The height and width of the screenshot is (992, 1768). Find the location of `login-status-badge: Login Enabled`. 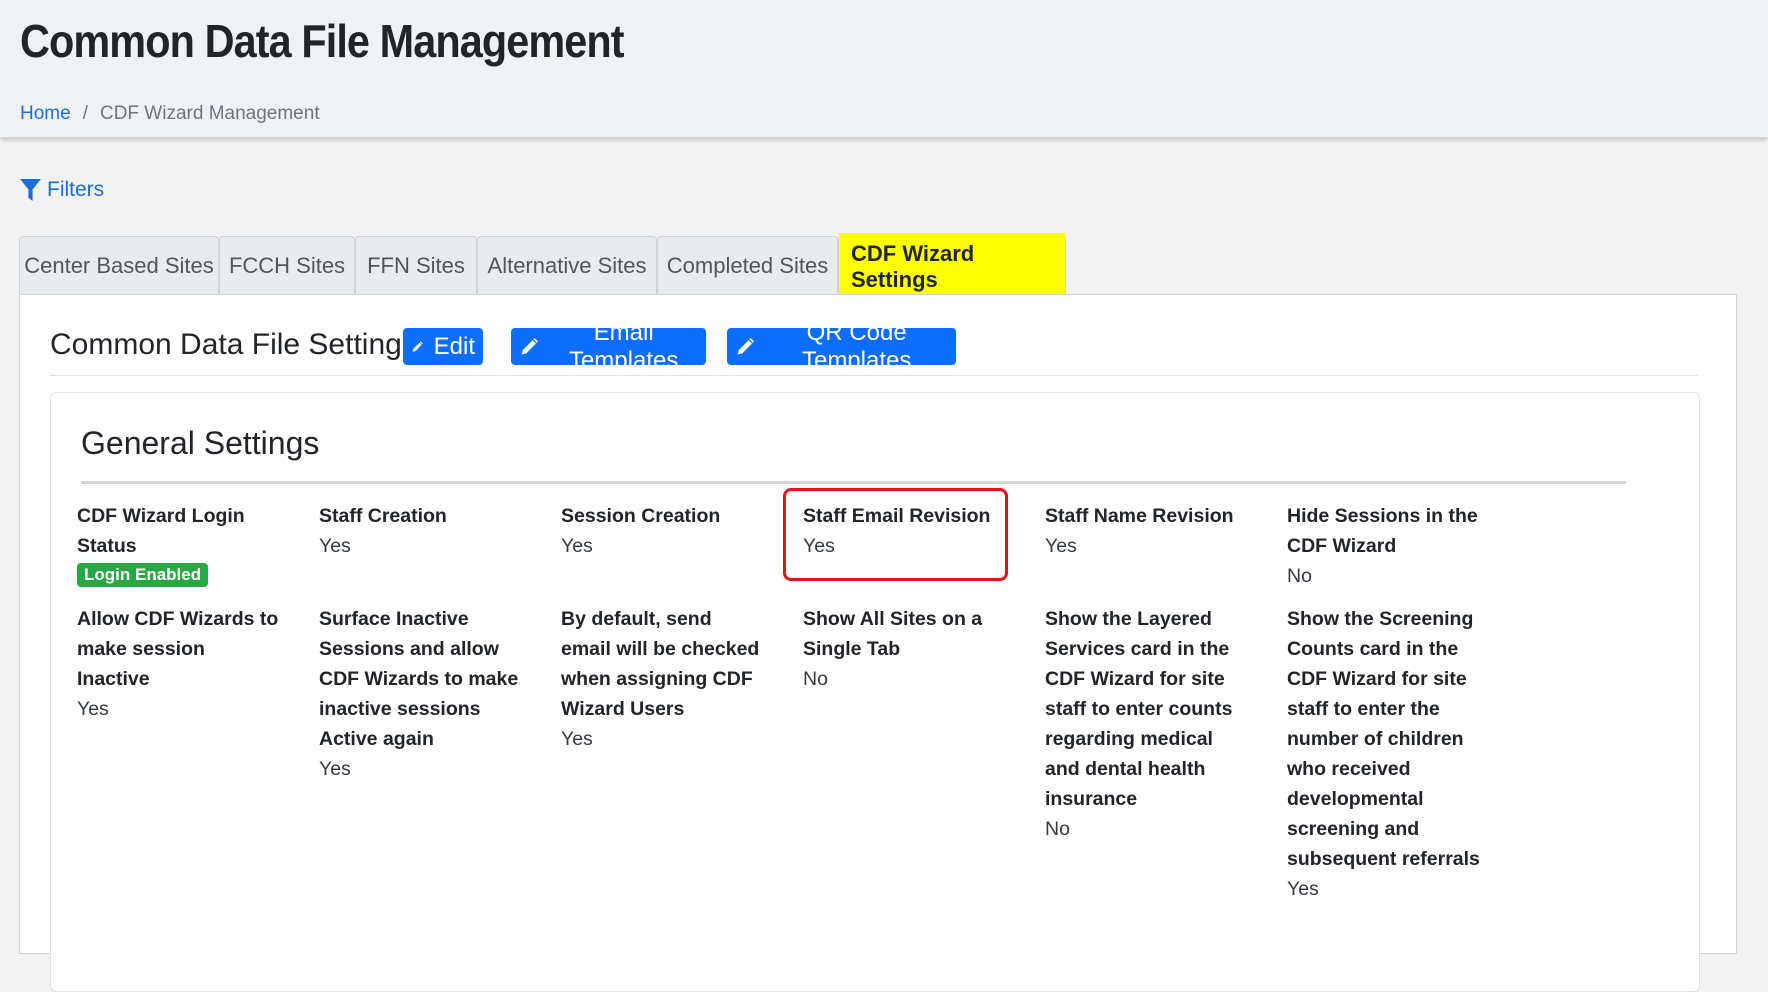

login-status-badge: Login Enabled is located at coordinates (143, 575).